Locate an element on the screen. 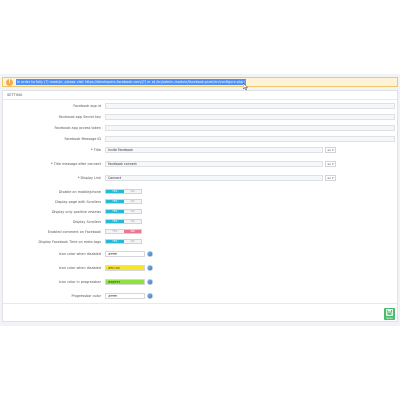  save-button: Save is located at coordinates (389, 314).